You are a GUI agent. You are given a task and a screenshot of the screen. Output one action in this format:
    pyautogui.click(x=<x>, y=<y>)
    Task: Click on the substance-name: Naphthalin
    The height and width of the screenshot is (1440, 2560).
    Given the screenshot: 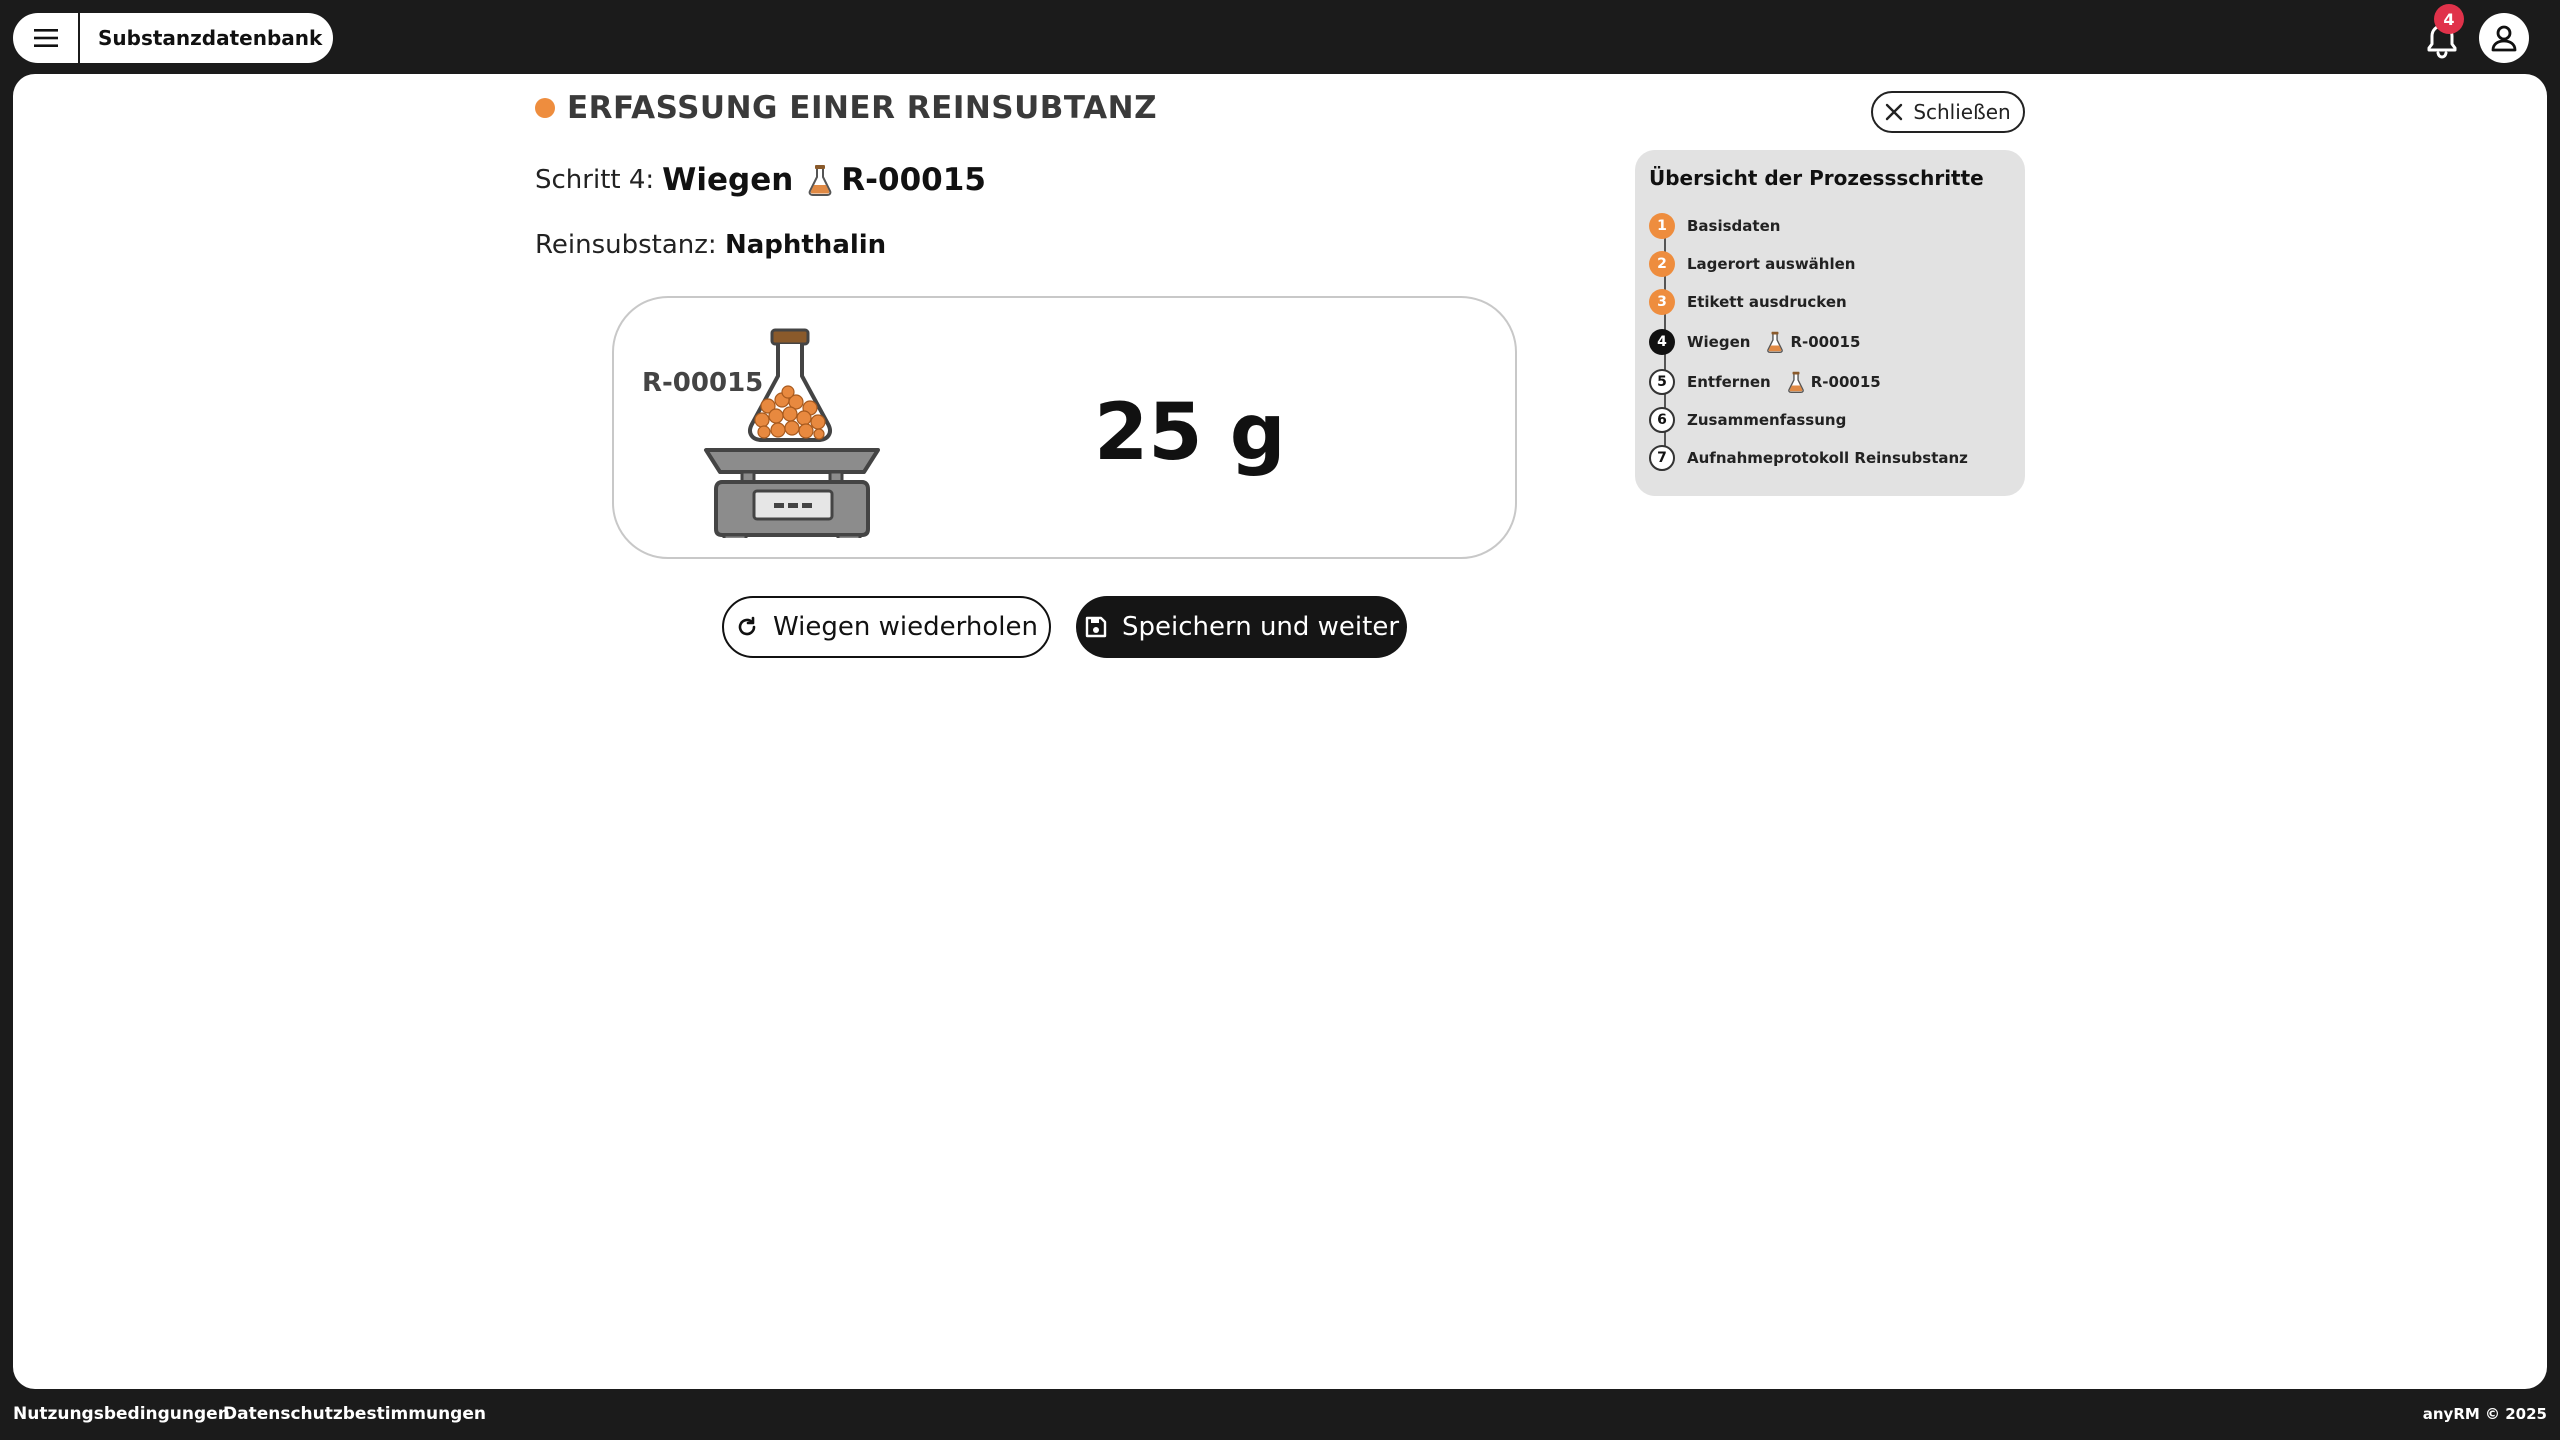 What is the action you would take?
    pyautogui.click(x=805, y=245)
    